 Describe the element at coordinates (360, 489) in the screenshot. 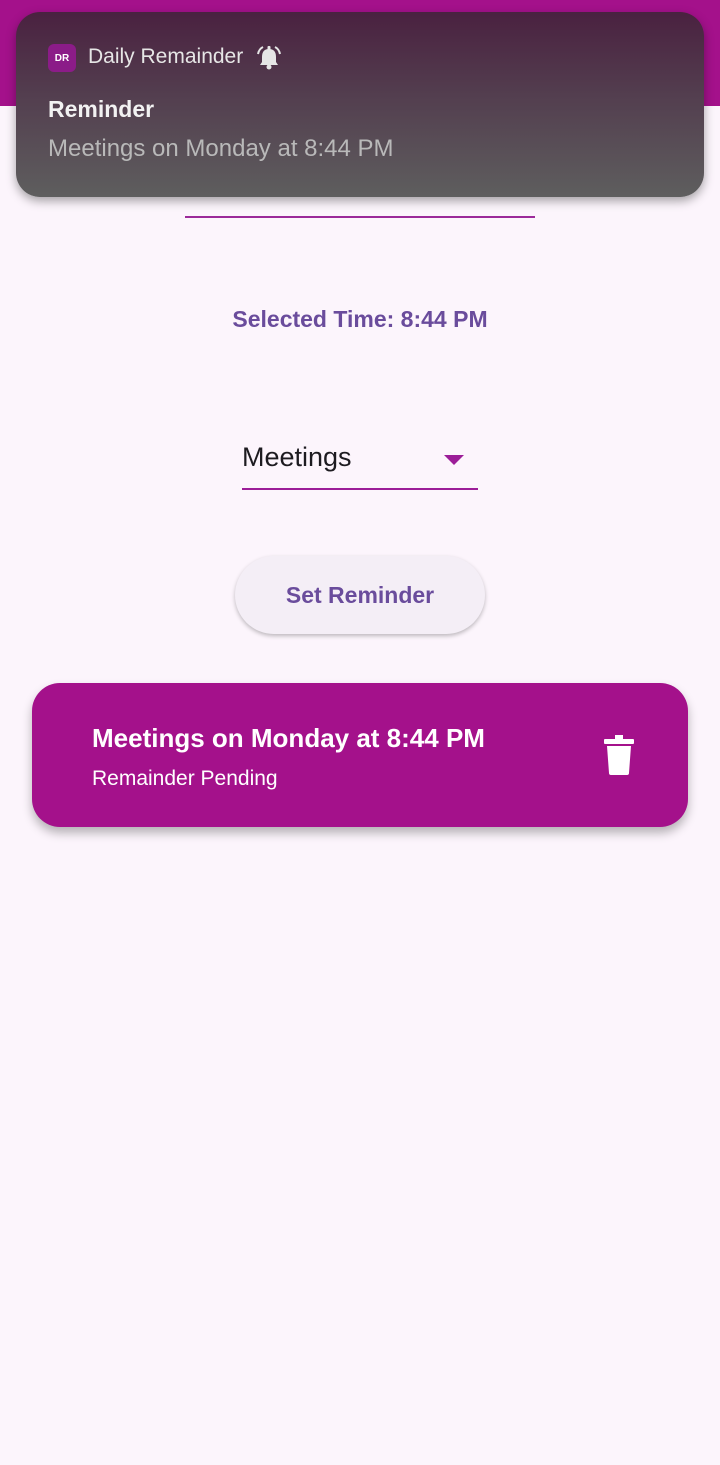

I see `reminder-type-underline` at that location.